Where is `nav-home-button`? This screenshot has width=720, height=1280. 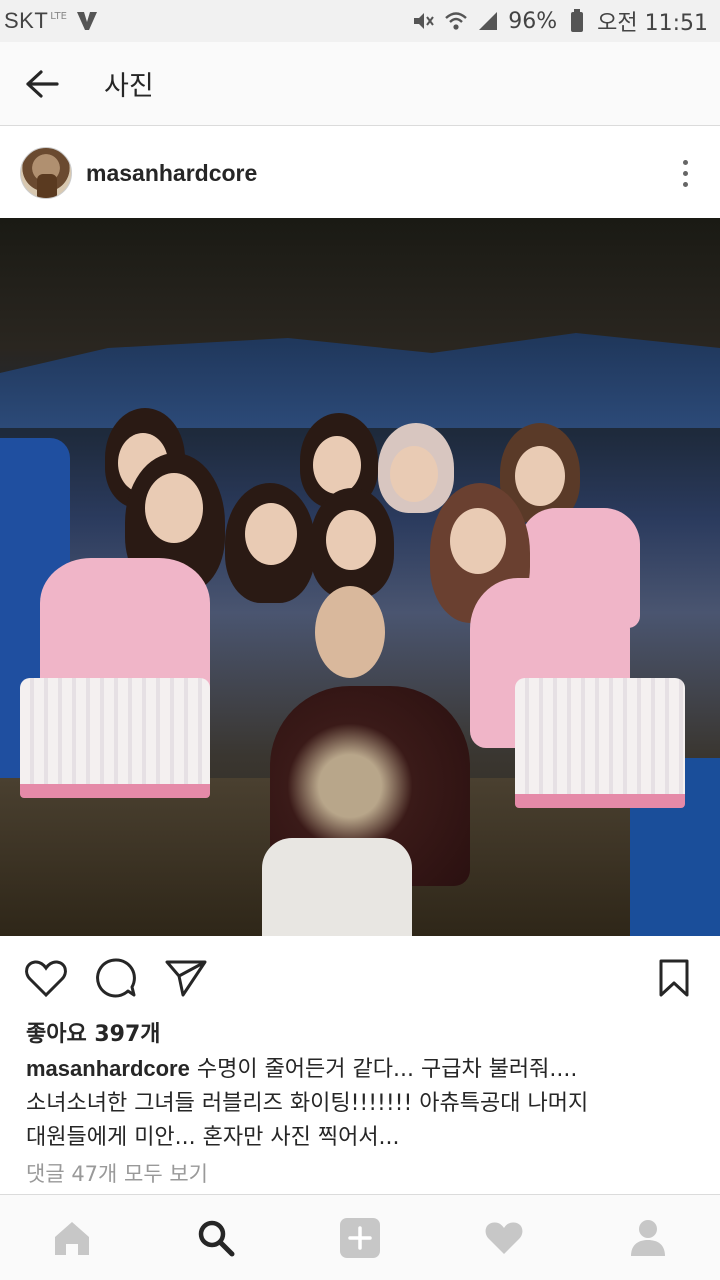 nav-home-button is located at coordinates (72, 1238).